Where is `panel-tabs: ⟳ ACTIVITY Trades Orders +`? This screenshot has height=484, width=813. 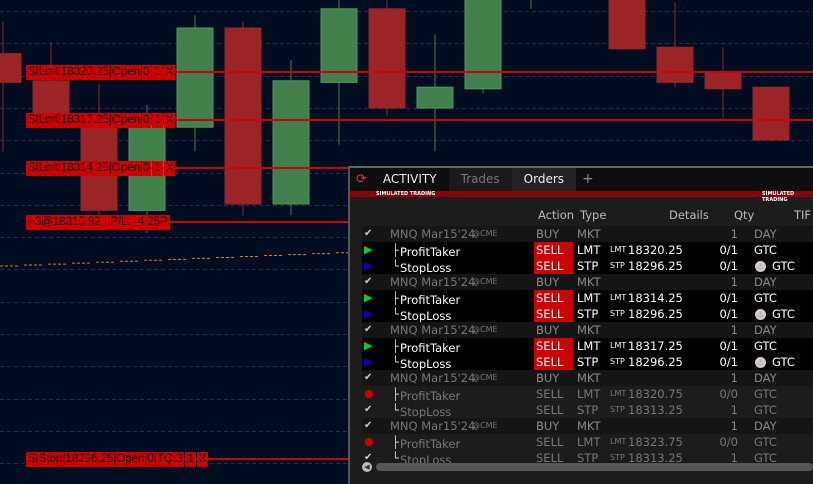 panel-tabs: ⟳ ACTIVITY Trades Orders + is located at coordinates (581, 179).